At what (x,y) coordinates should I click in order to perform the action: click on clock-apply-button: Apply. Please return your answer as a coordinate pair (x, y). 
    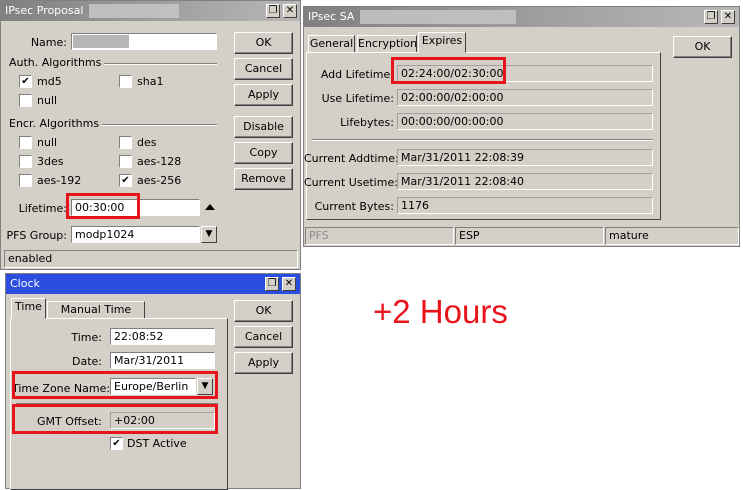
    Looking at the image, I should click on (263, 363).